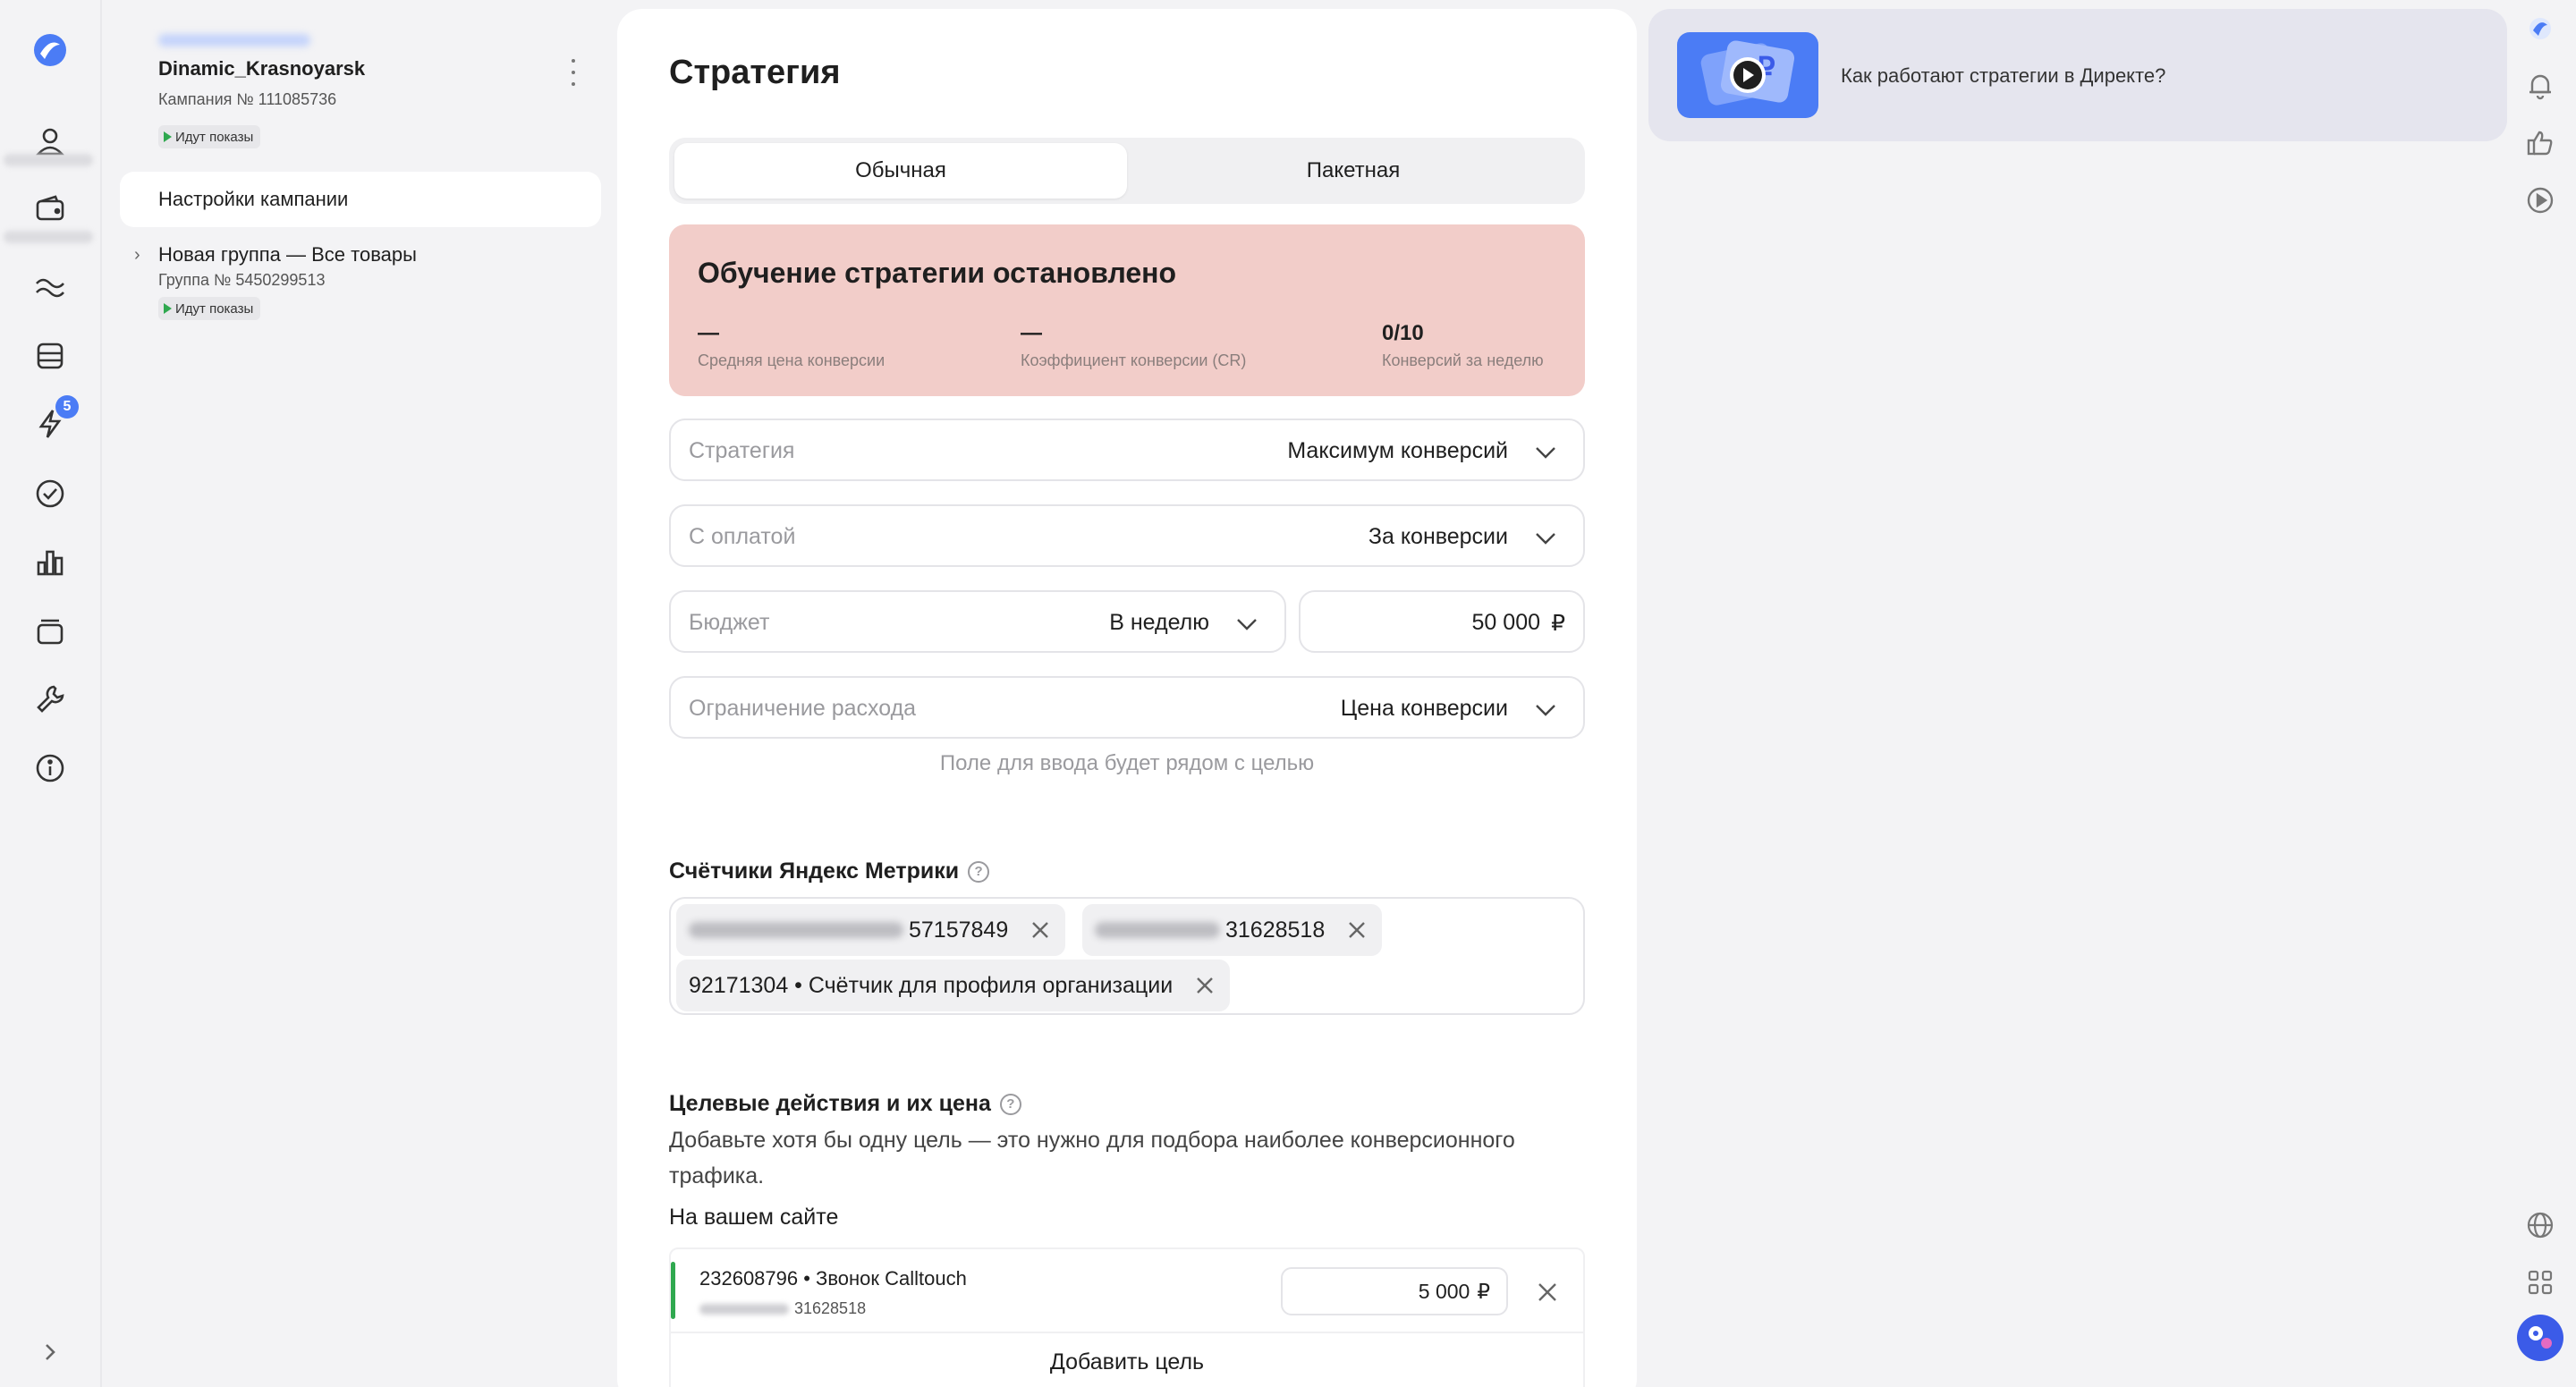 The image size is (2576, 1387). Describe the element at coordinates (1031, 333) in the screenshot. I see `conversion-rate-value: —` at that location.